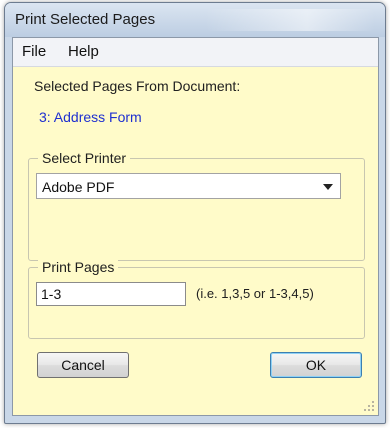 The height and width of the screenshot is (428, 390). What do you see at coordinates (34, 51) in the screenshot?
I see `menu-file: File` at bounding box center [34, 51].